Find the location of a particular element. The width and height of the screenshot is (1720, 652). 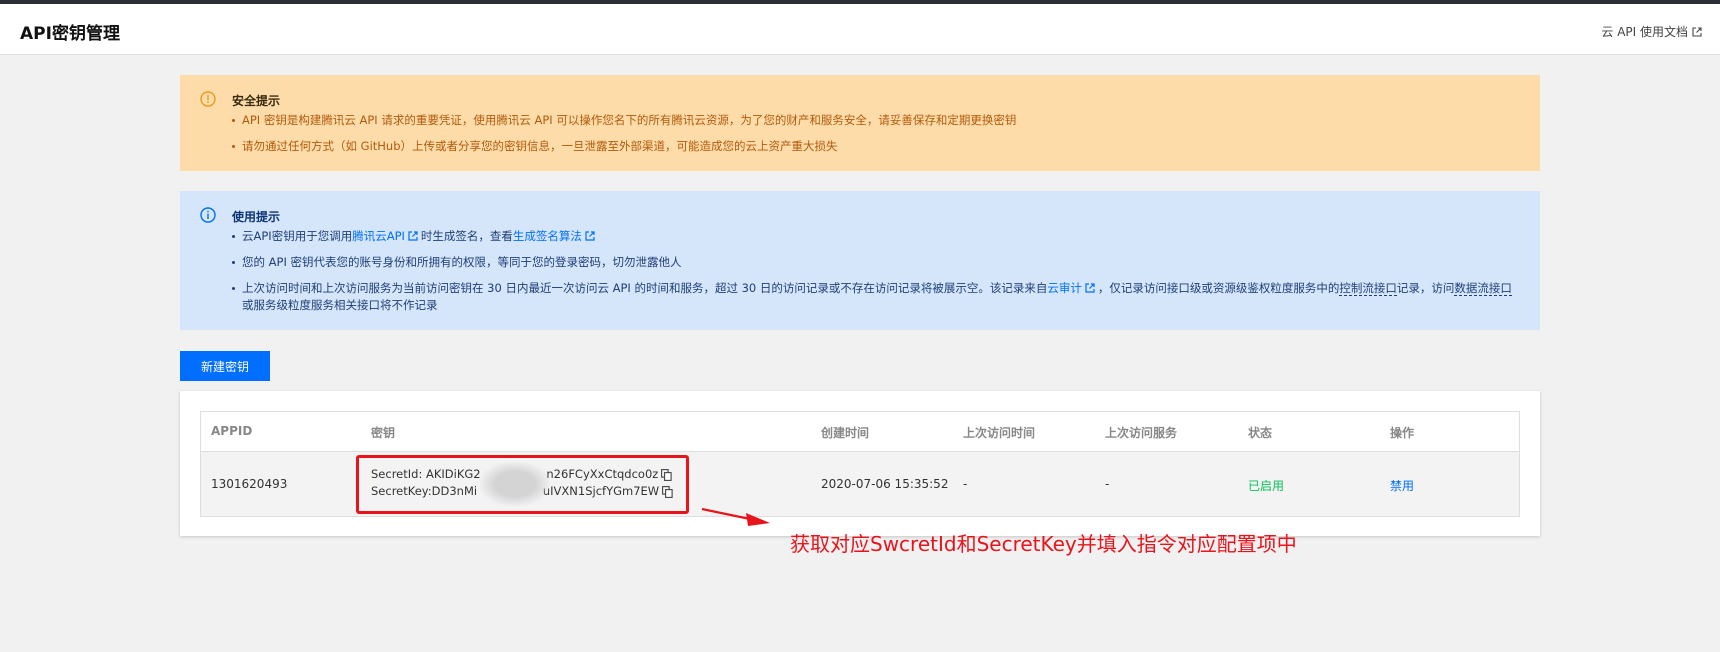

api-doc-link: 云 API 使用文档 is located at coordinates (1651, 31).